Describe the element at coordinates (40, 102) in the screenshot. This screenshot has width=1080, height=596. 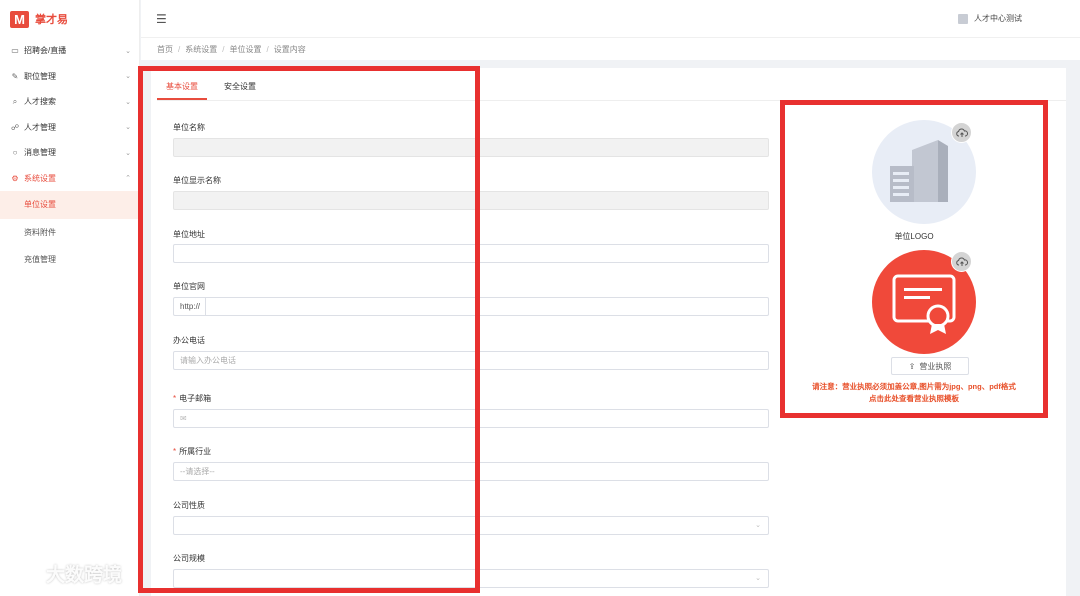
I see `sidebar-item-label: 人才搜索` at that location.